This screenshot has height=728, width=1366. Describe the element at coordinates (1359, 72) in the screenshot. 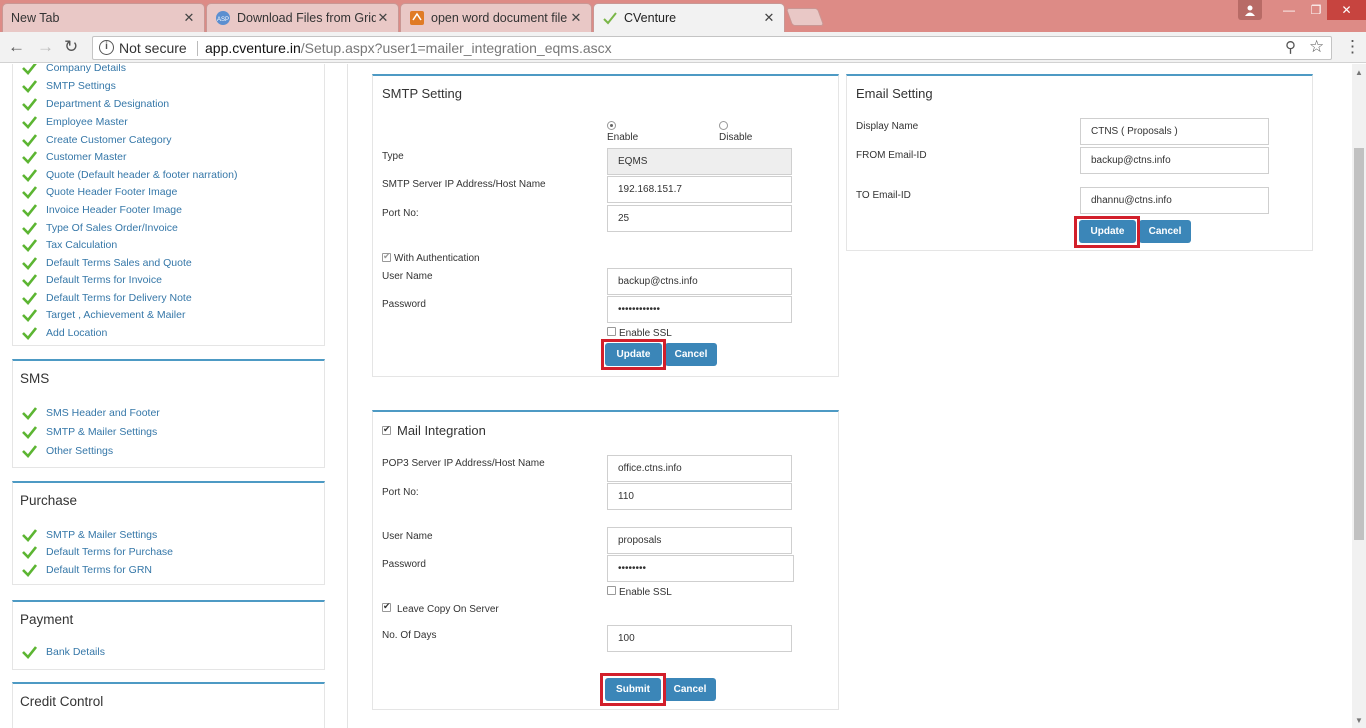

I see `scroll-up-icon: ▲` at that location.